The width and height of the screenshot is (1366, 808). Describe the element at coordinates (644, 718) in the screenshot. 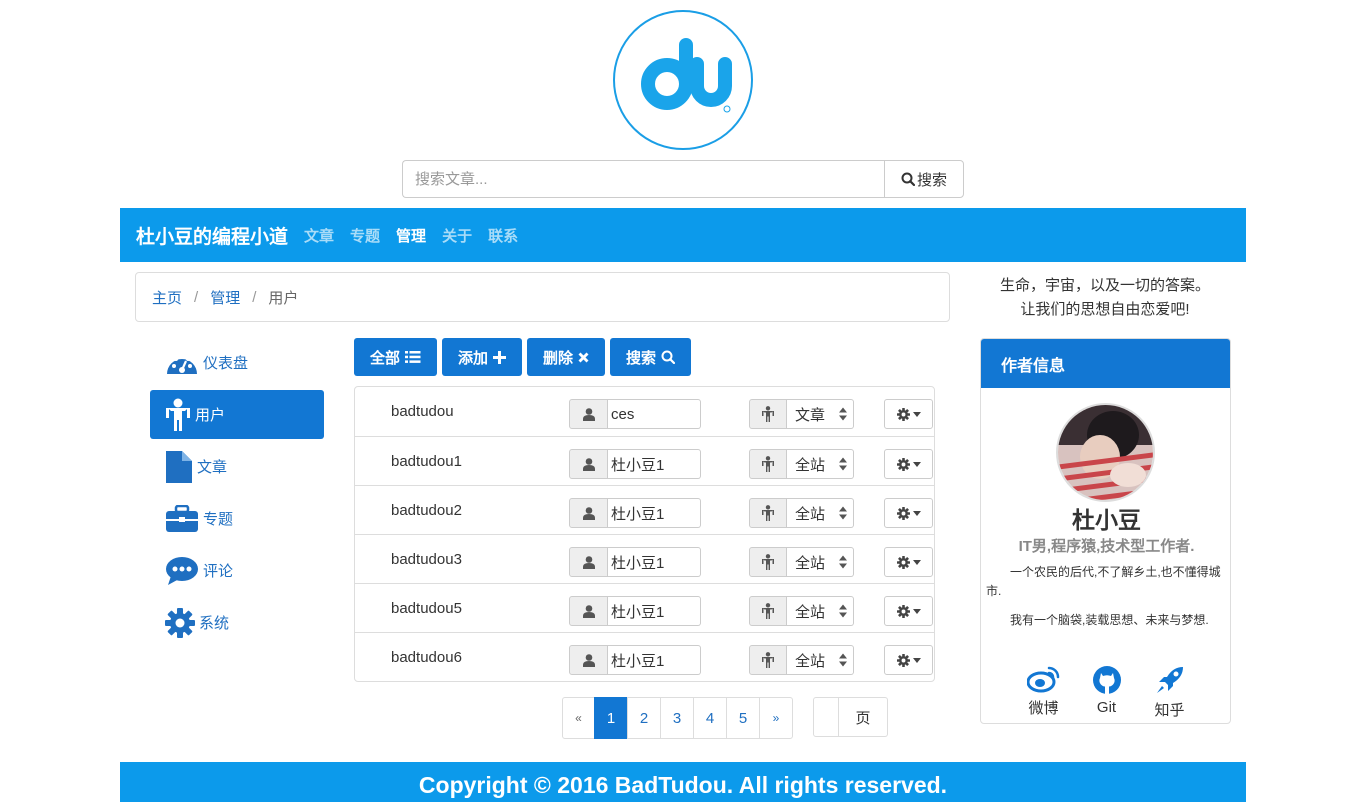

I see `pagination-page-2: 2` at that location.